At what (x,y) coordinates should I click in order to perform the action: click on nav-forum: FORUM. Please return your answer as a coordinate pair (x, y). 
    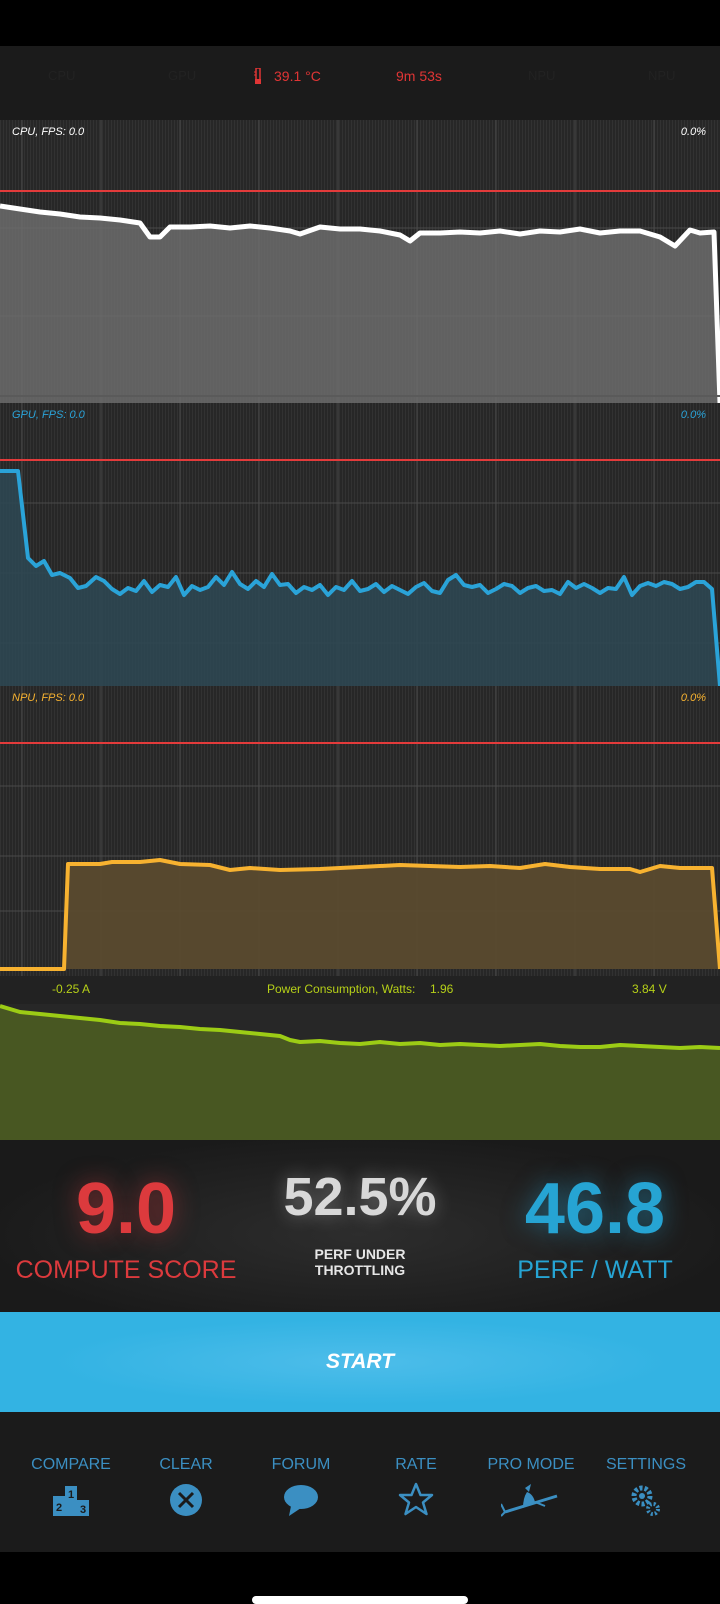
    Looking at the image, I should click on (301, 1482).